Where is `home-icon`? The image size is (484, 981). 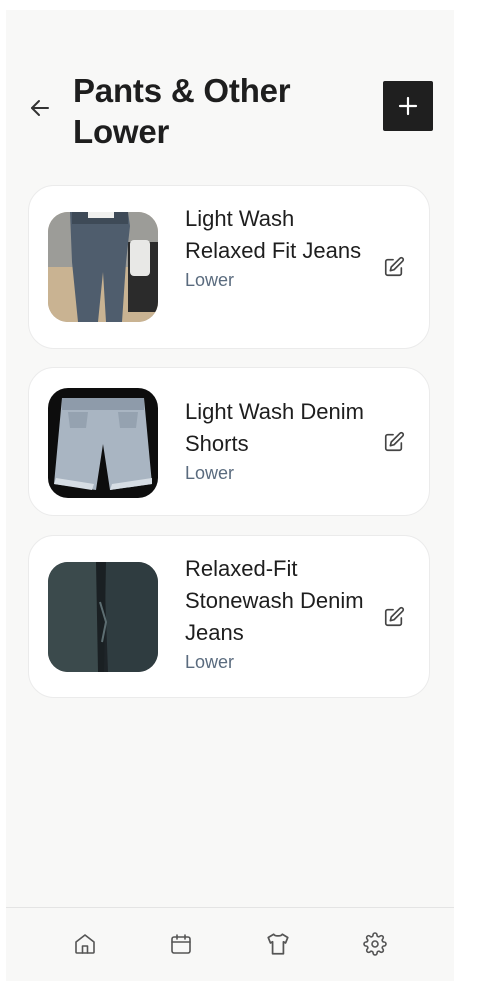 home-icon is located at coordinates (85, 944).